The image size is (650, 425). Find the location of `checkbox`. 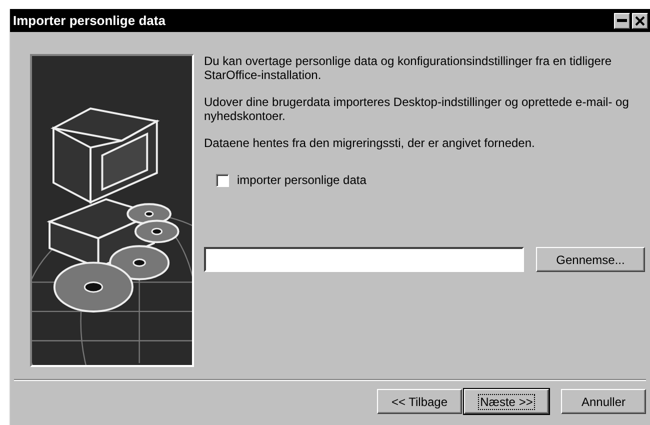

checkbox is located at coordinates (222, 180).